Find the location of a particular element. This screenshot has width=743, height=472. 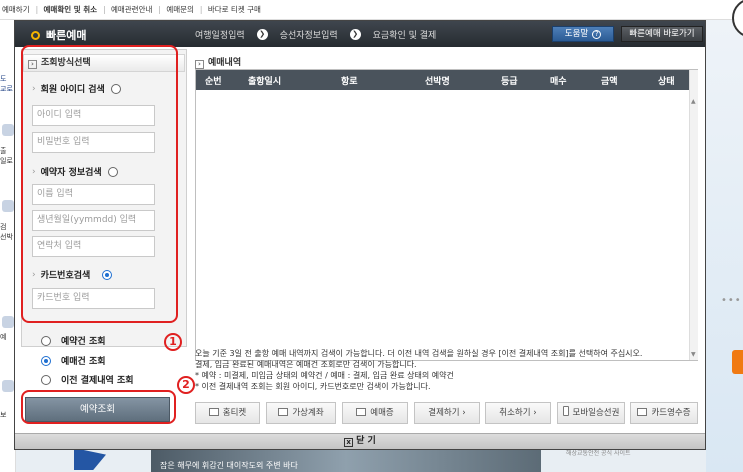

action-label: 카드영수증 is located at coordinates (671, 413).